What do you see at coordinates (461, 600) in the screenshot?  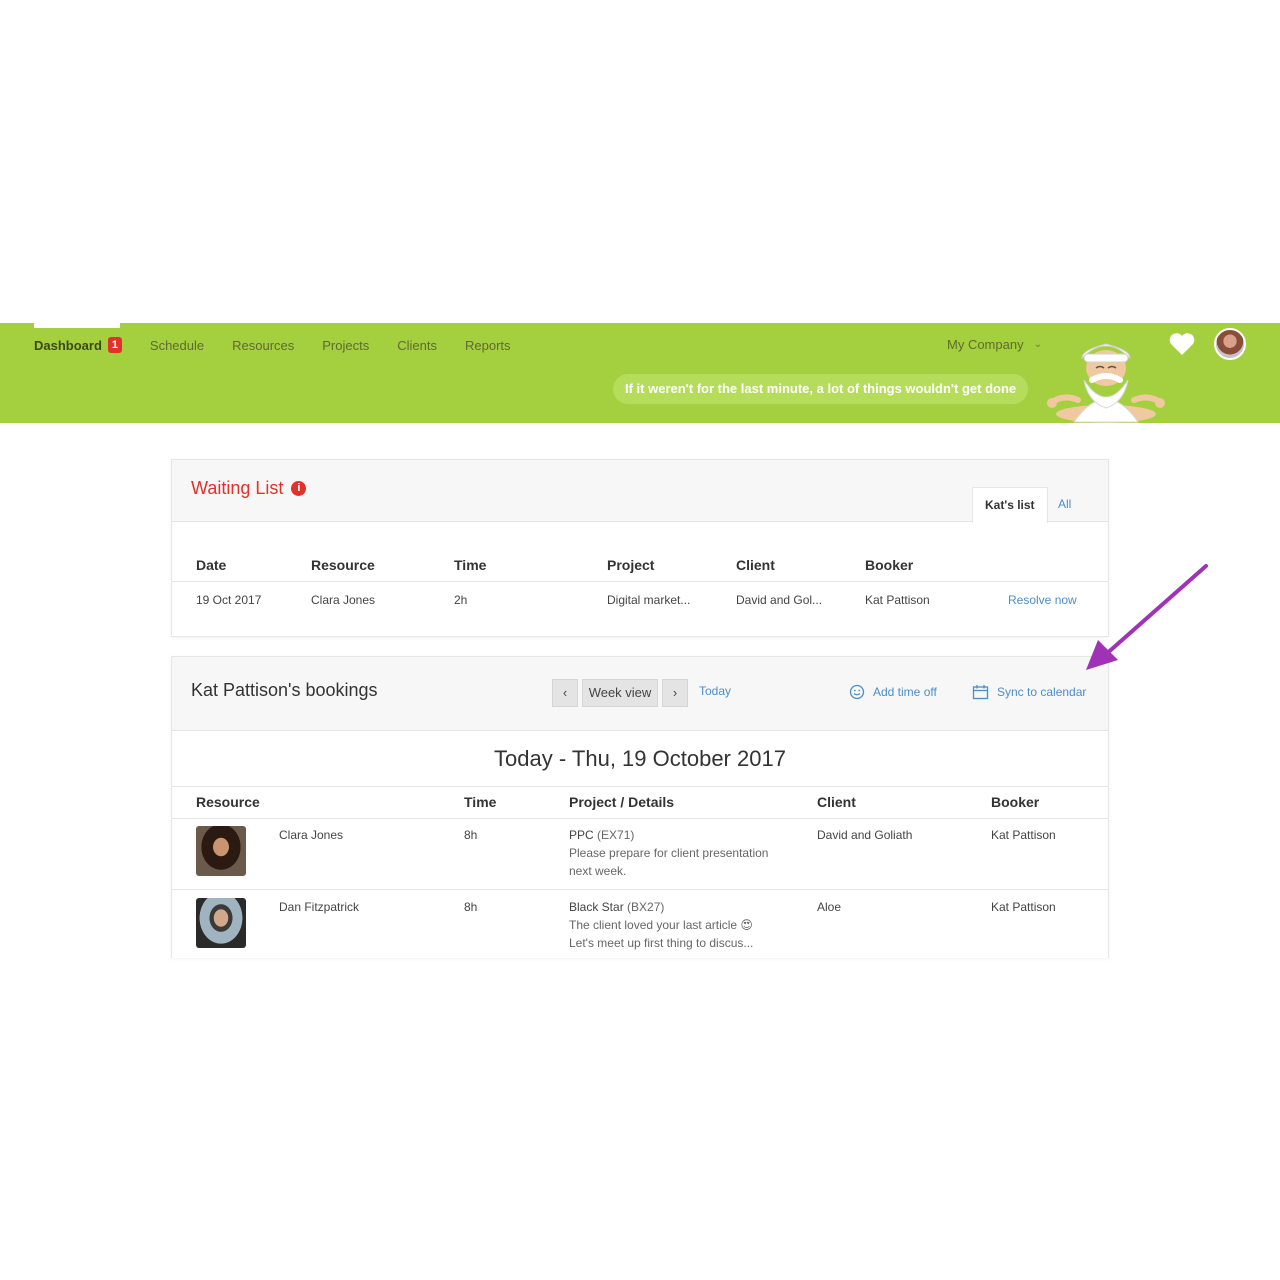 I see `waiting-time: 2h` at bounding box center [461, 600].